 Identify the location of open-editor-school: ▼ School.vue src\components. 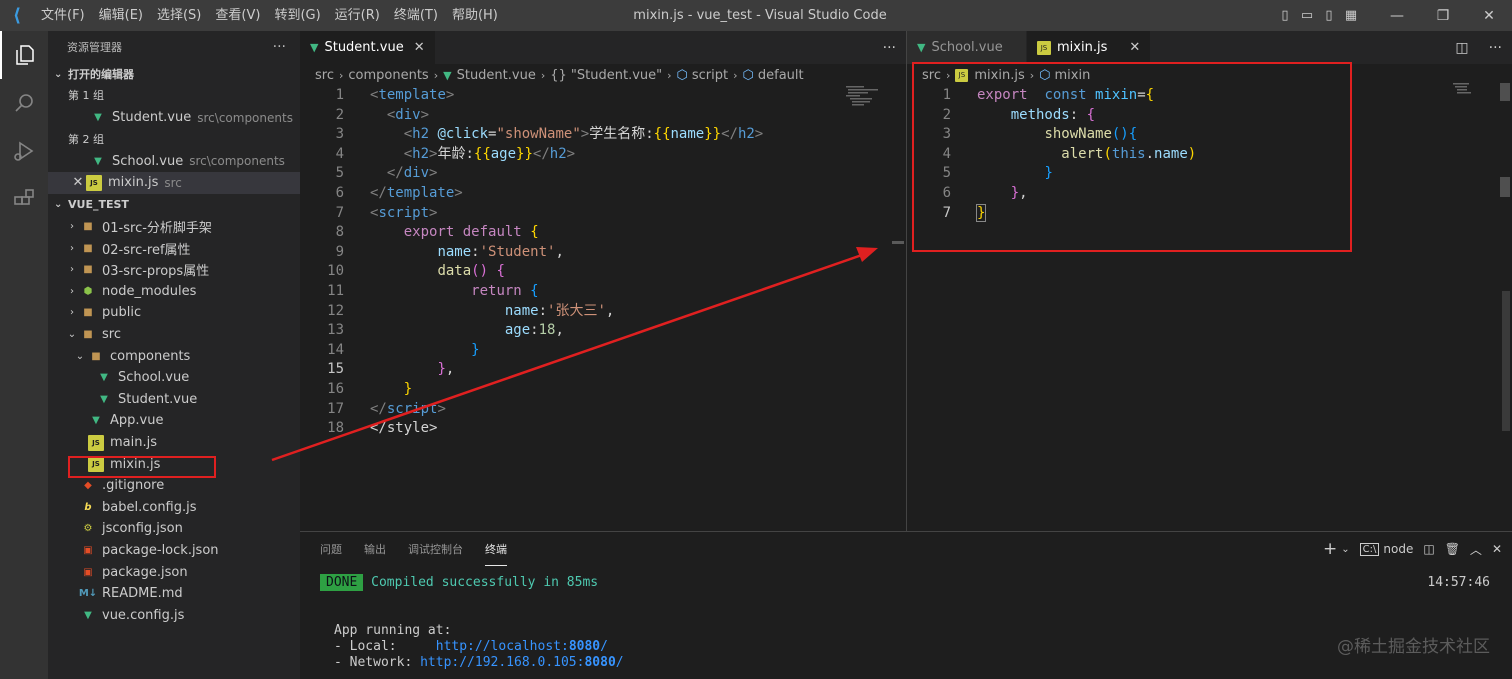
(174, 162).